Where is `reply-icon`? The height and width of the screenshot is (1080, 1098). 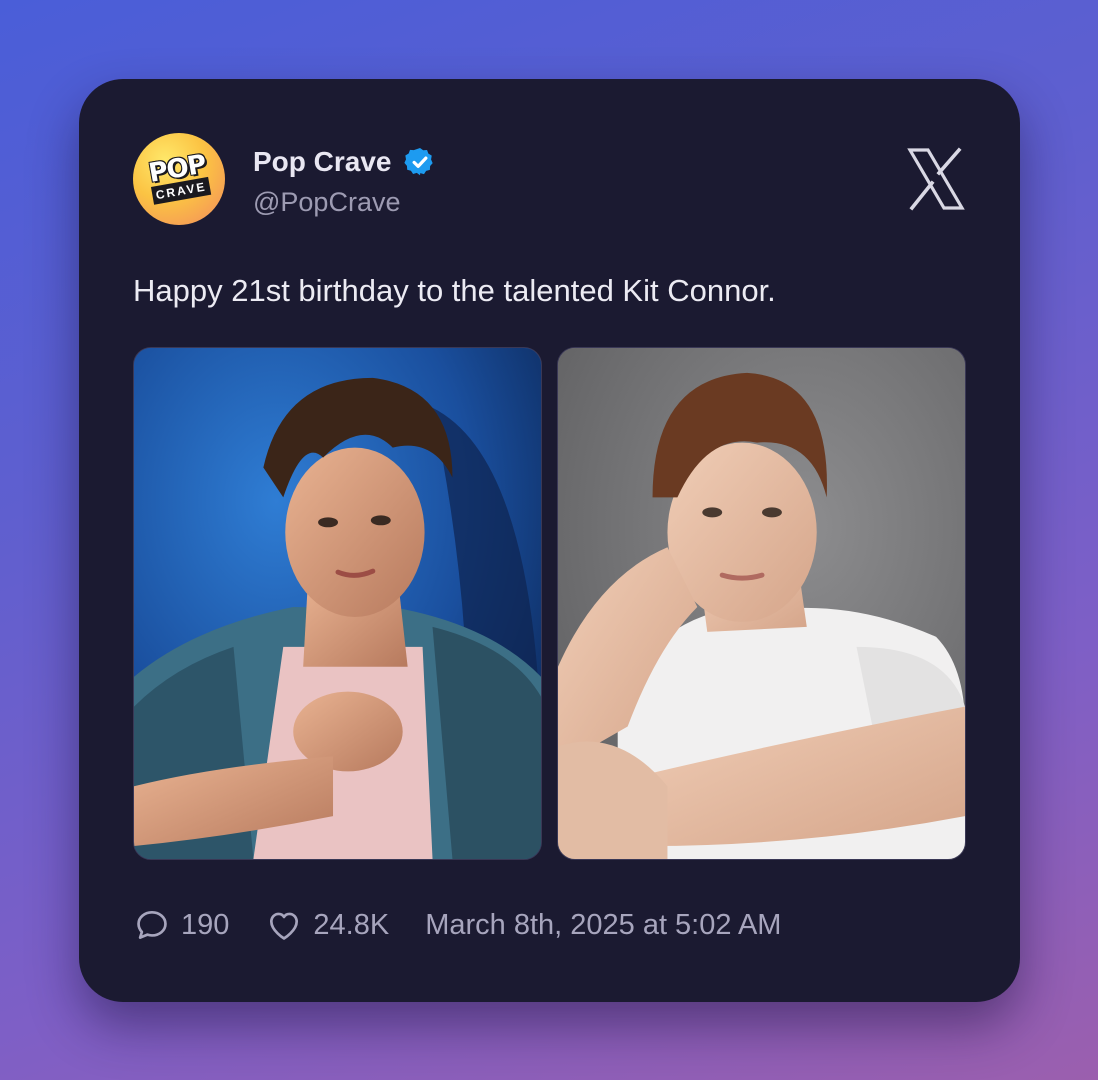
reply-icon is located at coordinates (152, 925).